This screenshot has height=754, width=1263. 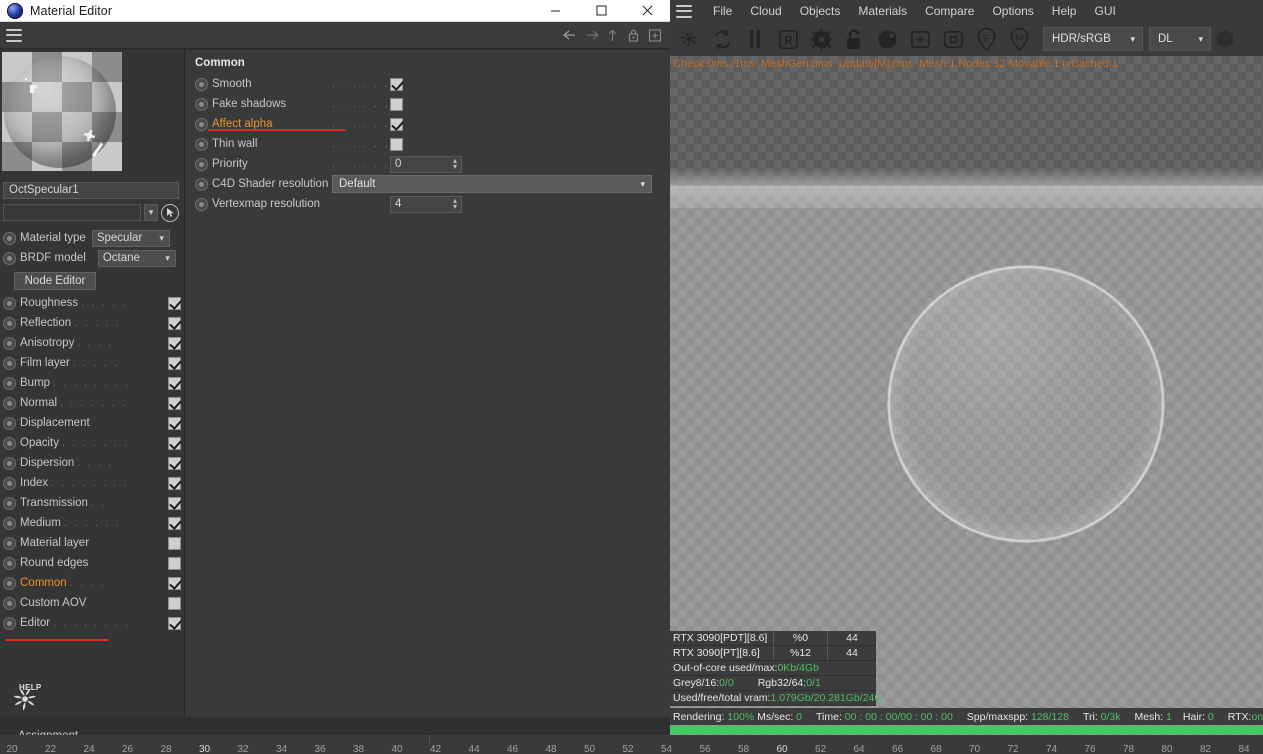 What do you see at coordinates (788, 39) in the screenshot?
I see `region-render-icon: R` at bounding box center [788, 39].